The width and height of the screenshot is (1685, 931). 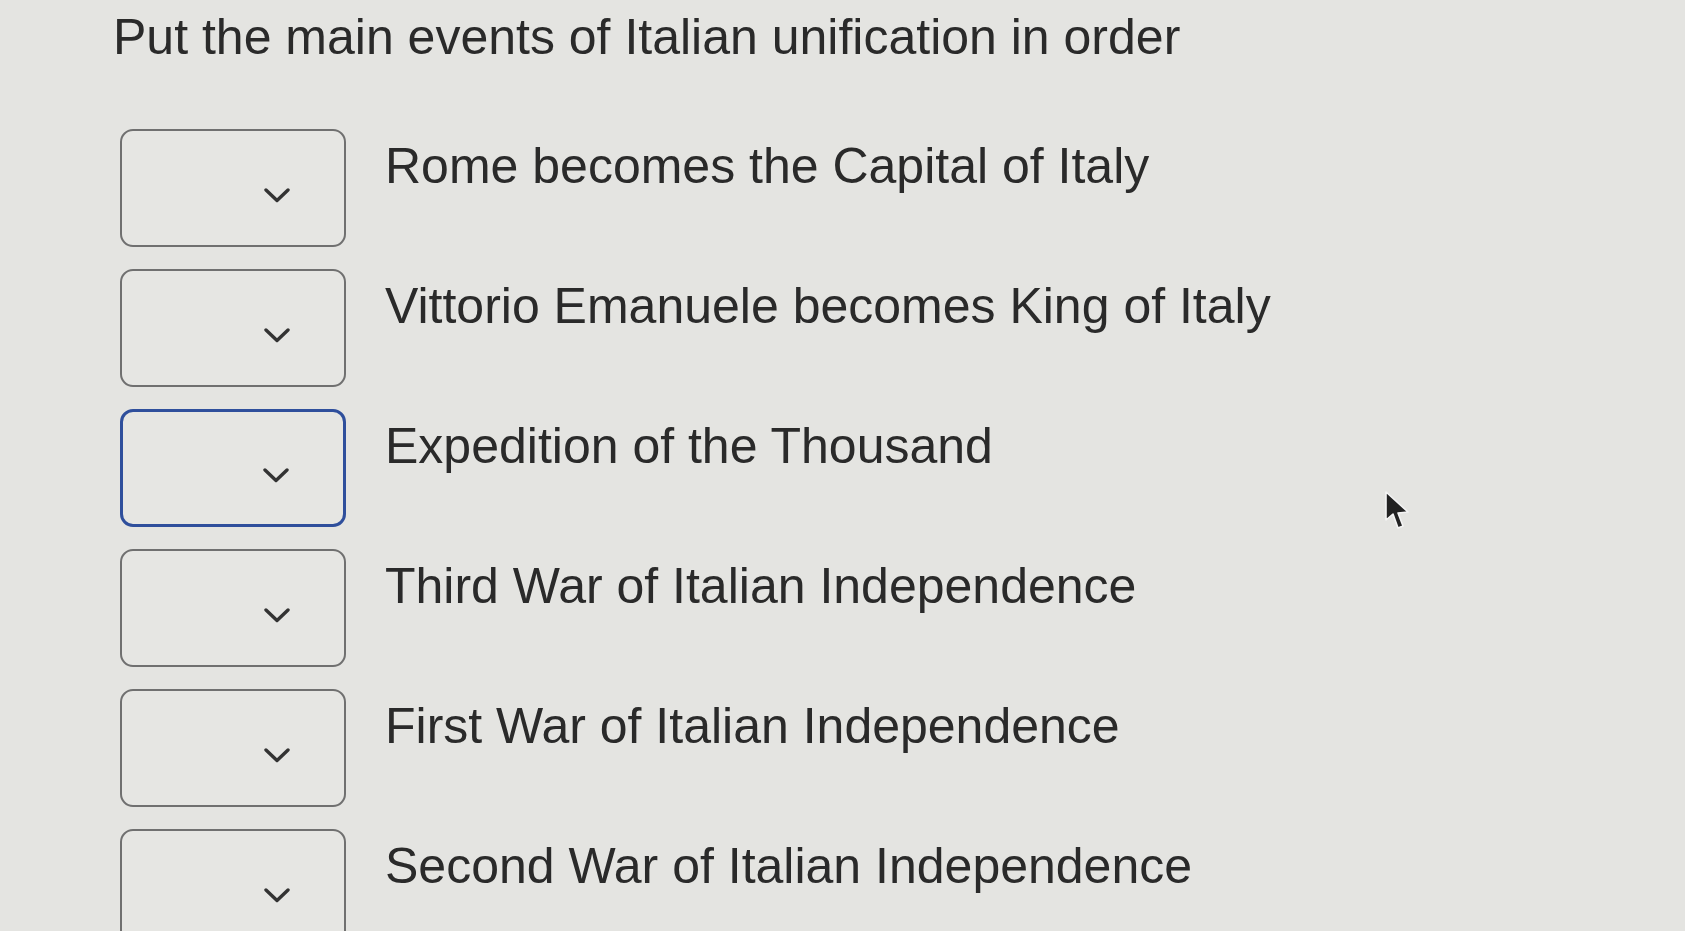 I want to click on event-label: Second War of Italian Independence, so click(x=789, y=866).